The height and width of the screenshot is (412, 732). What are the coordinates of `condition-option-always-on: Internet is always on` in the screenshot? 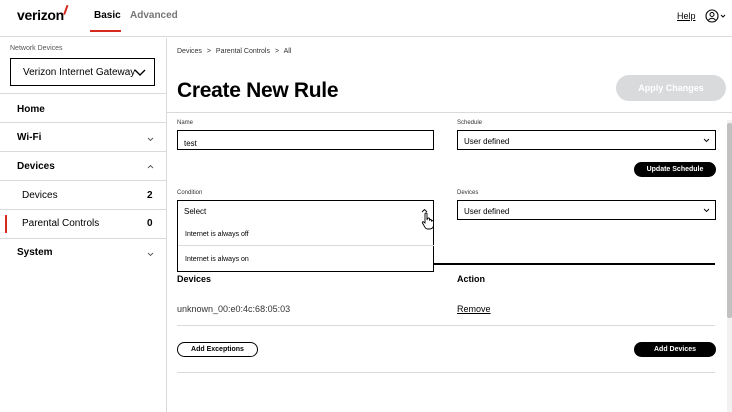 It's located at (217, 259).